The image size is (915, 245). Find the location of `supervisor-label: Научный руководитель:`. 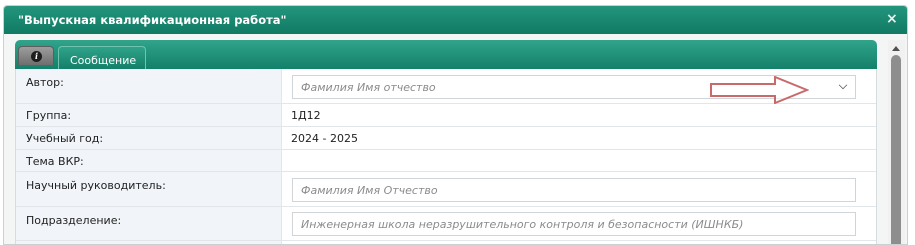

supervisor-label: Научный руководитель: is located at coordinates (149, 189).